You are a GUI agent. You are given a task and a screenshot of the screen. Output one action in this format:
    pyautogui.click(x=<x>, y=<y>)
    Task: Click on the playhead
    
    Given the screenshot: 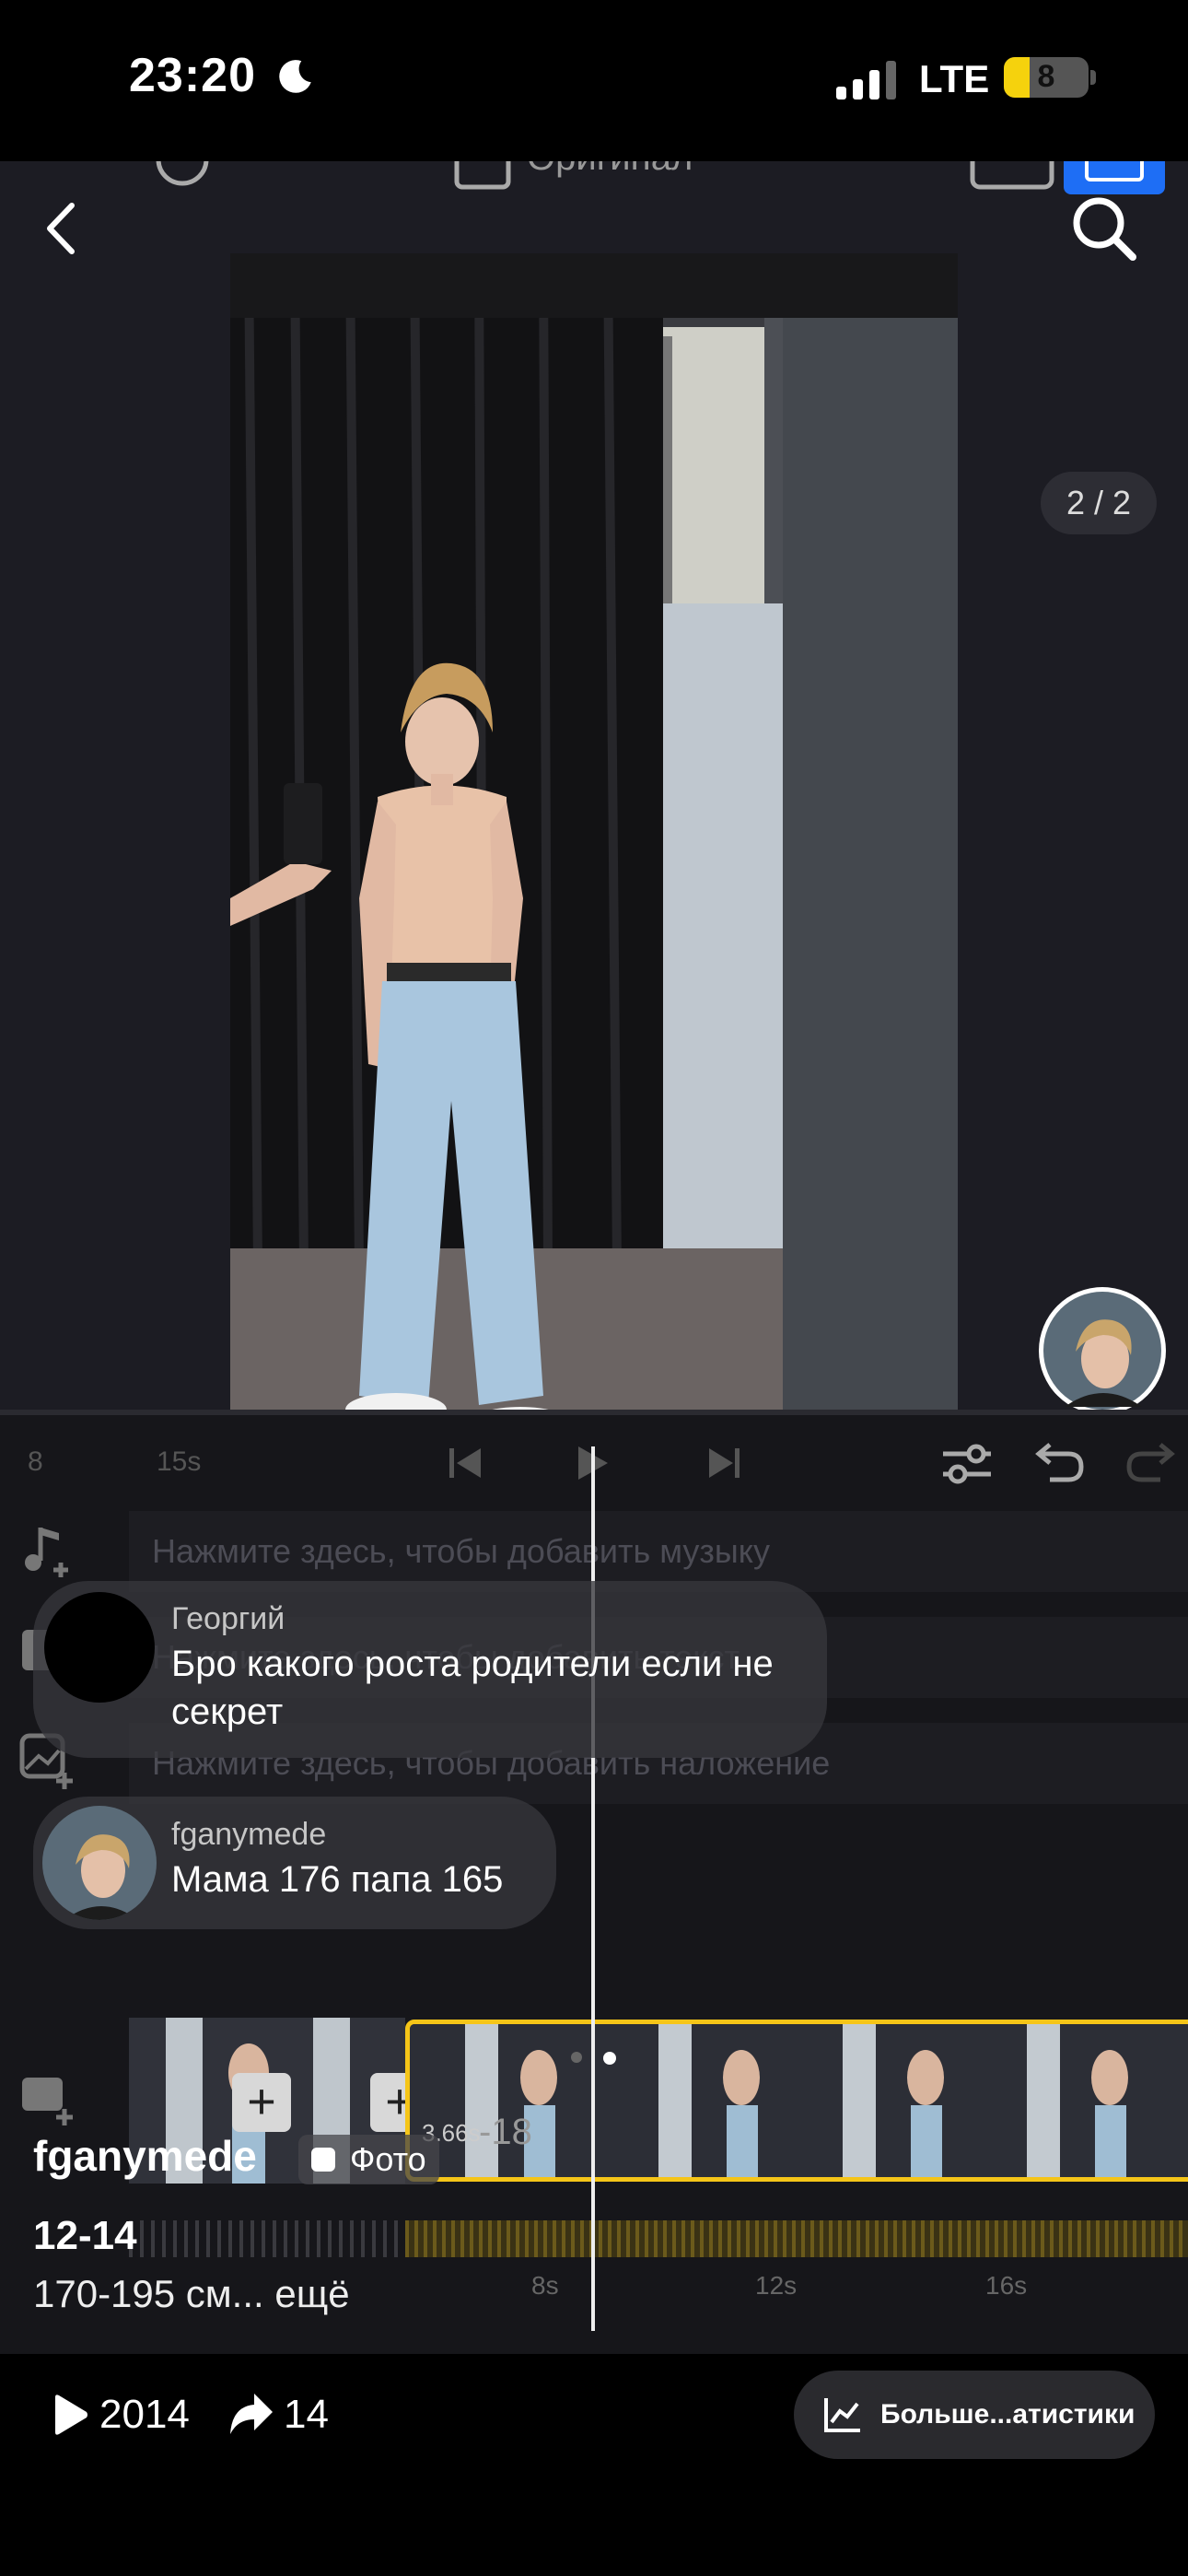 What is the action you would take?
    pyautogui.click(x=593, y=1888)
    